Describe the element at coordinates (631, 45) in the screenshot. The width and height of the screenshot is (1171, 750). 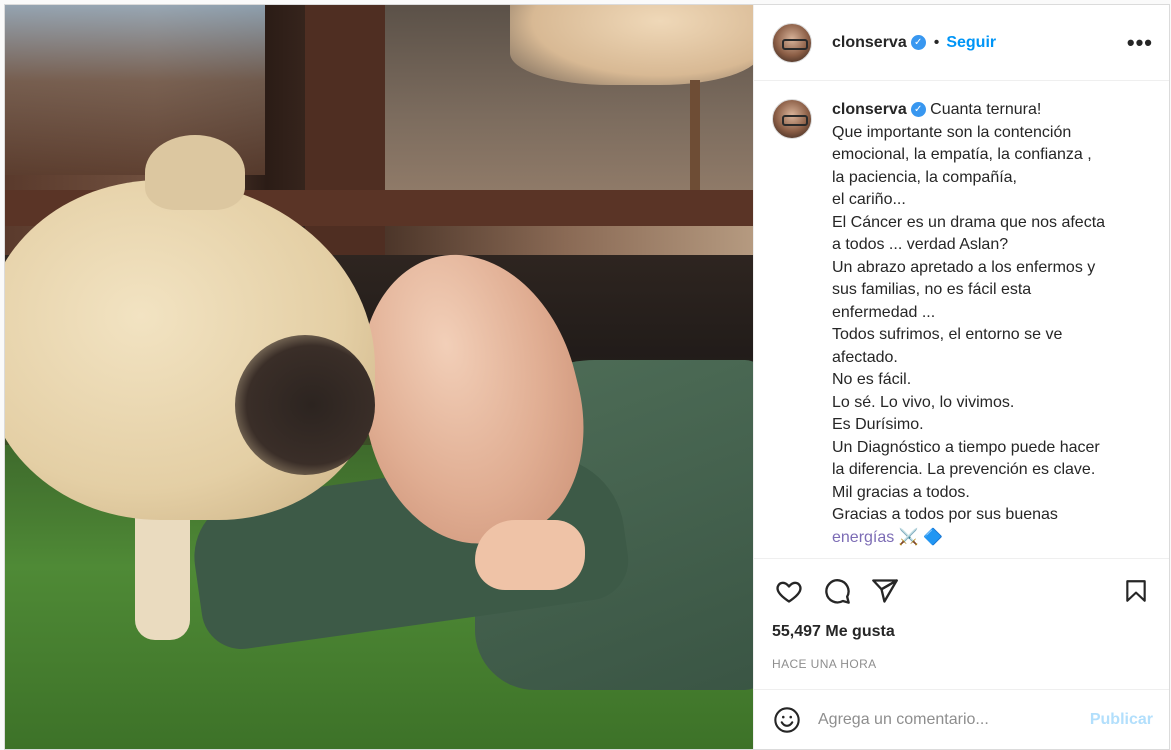
I see `photo-umbrella` at that location.